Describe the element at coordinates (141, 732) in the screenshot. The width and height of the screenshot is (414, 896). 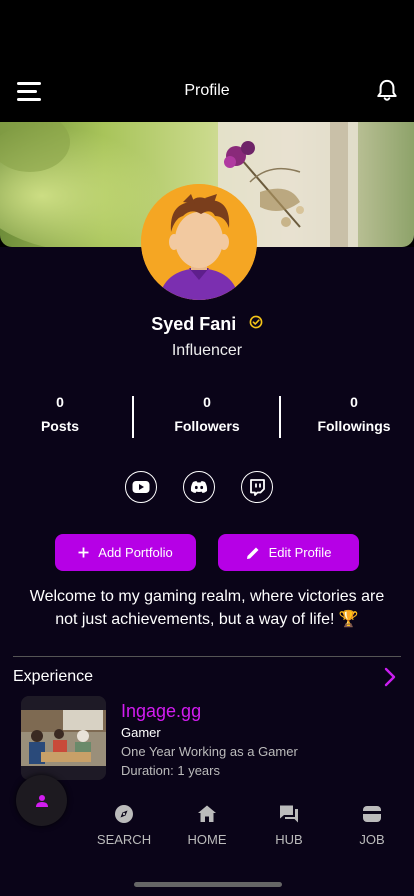
I see `experience-role: Gamer` at that location.